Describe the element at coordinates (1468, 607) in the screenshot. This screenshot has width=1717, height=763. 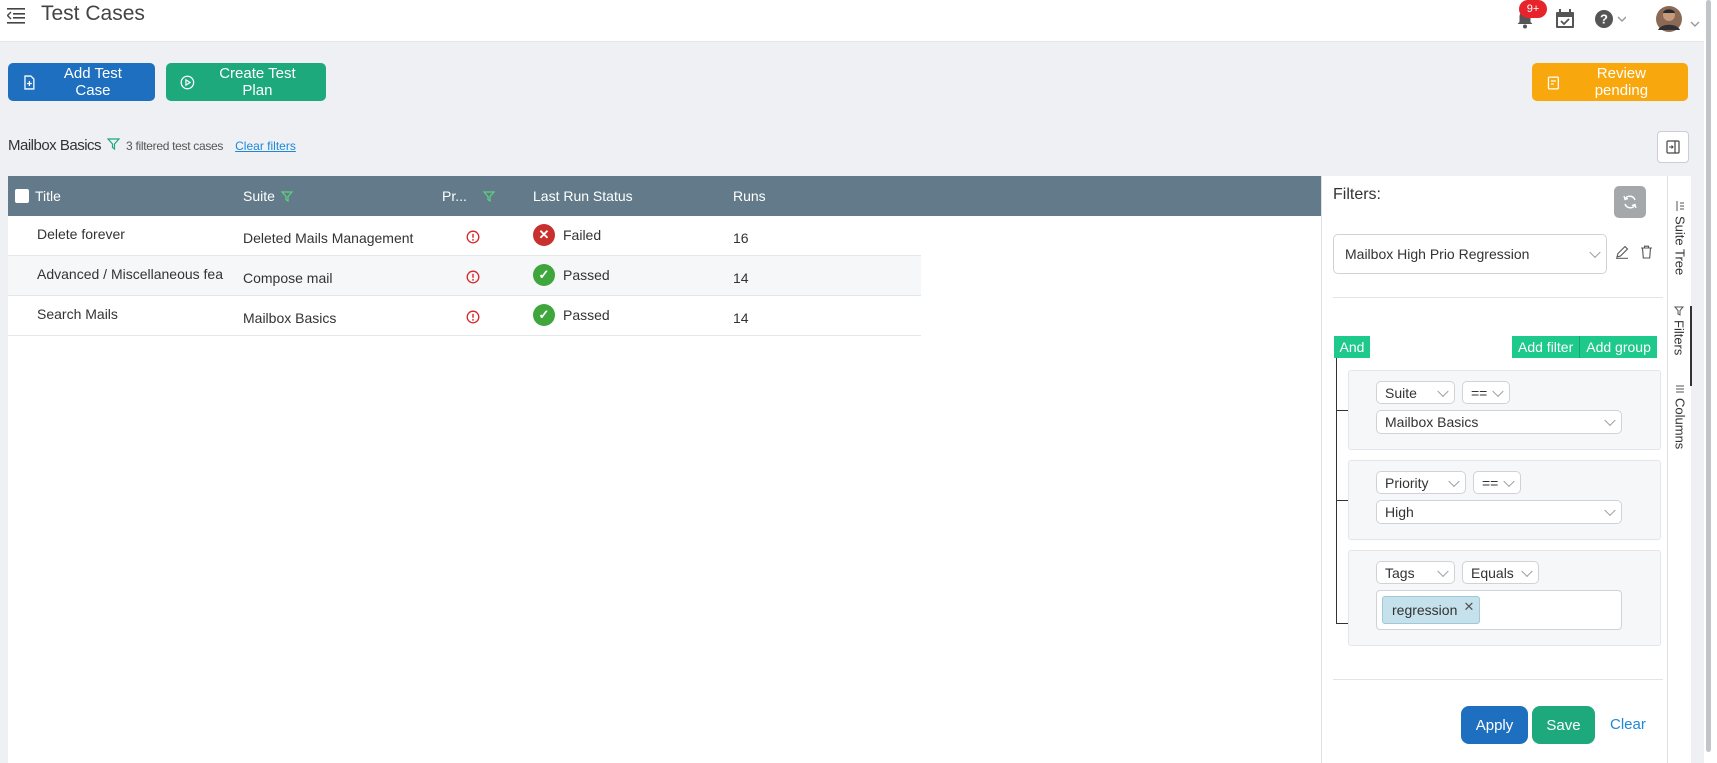
I see `remove-tag-icon: ✕` at that location.